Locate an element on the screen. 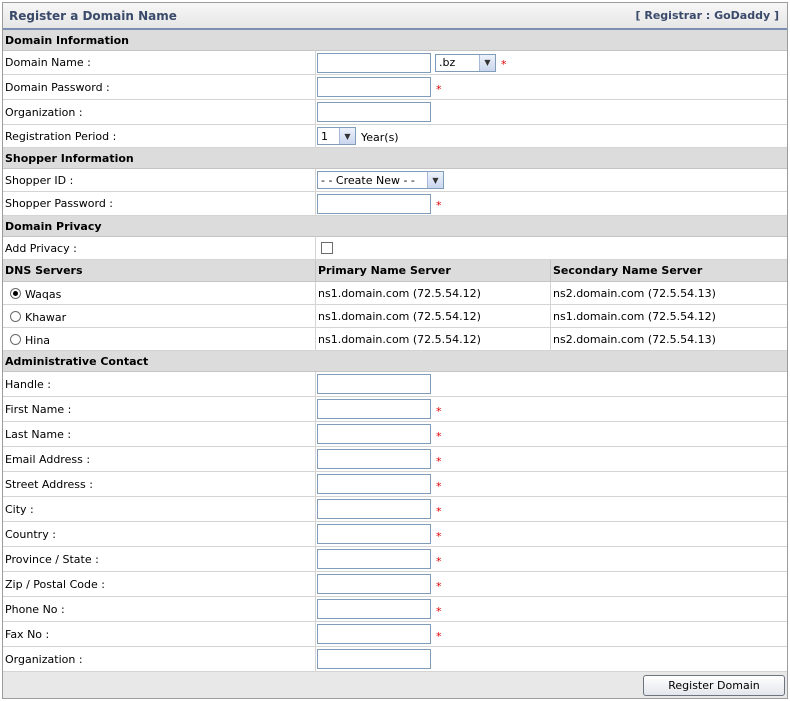  country-input is located at coordinates (374, 534).